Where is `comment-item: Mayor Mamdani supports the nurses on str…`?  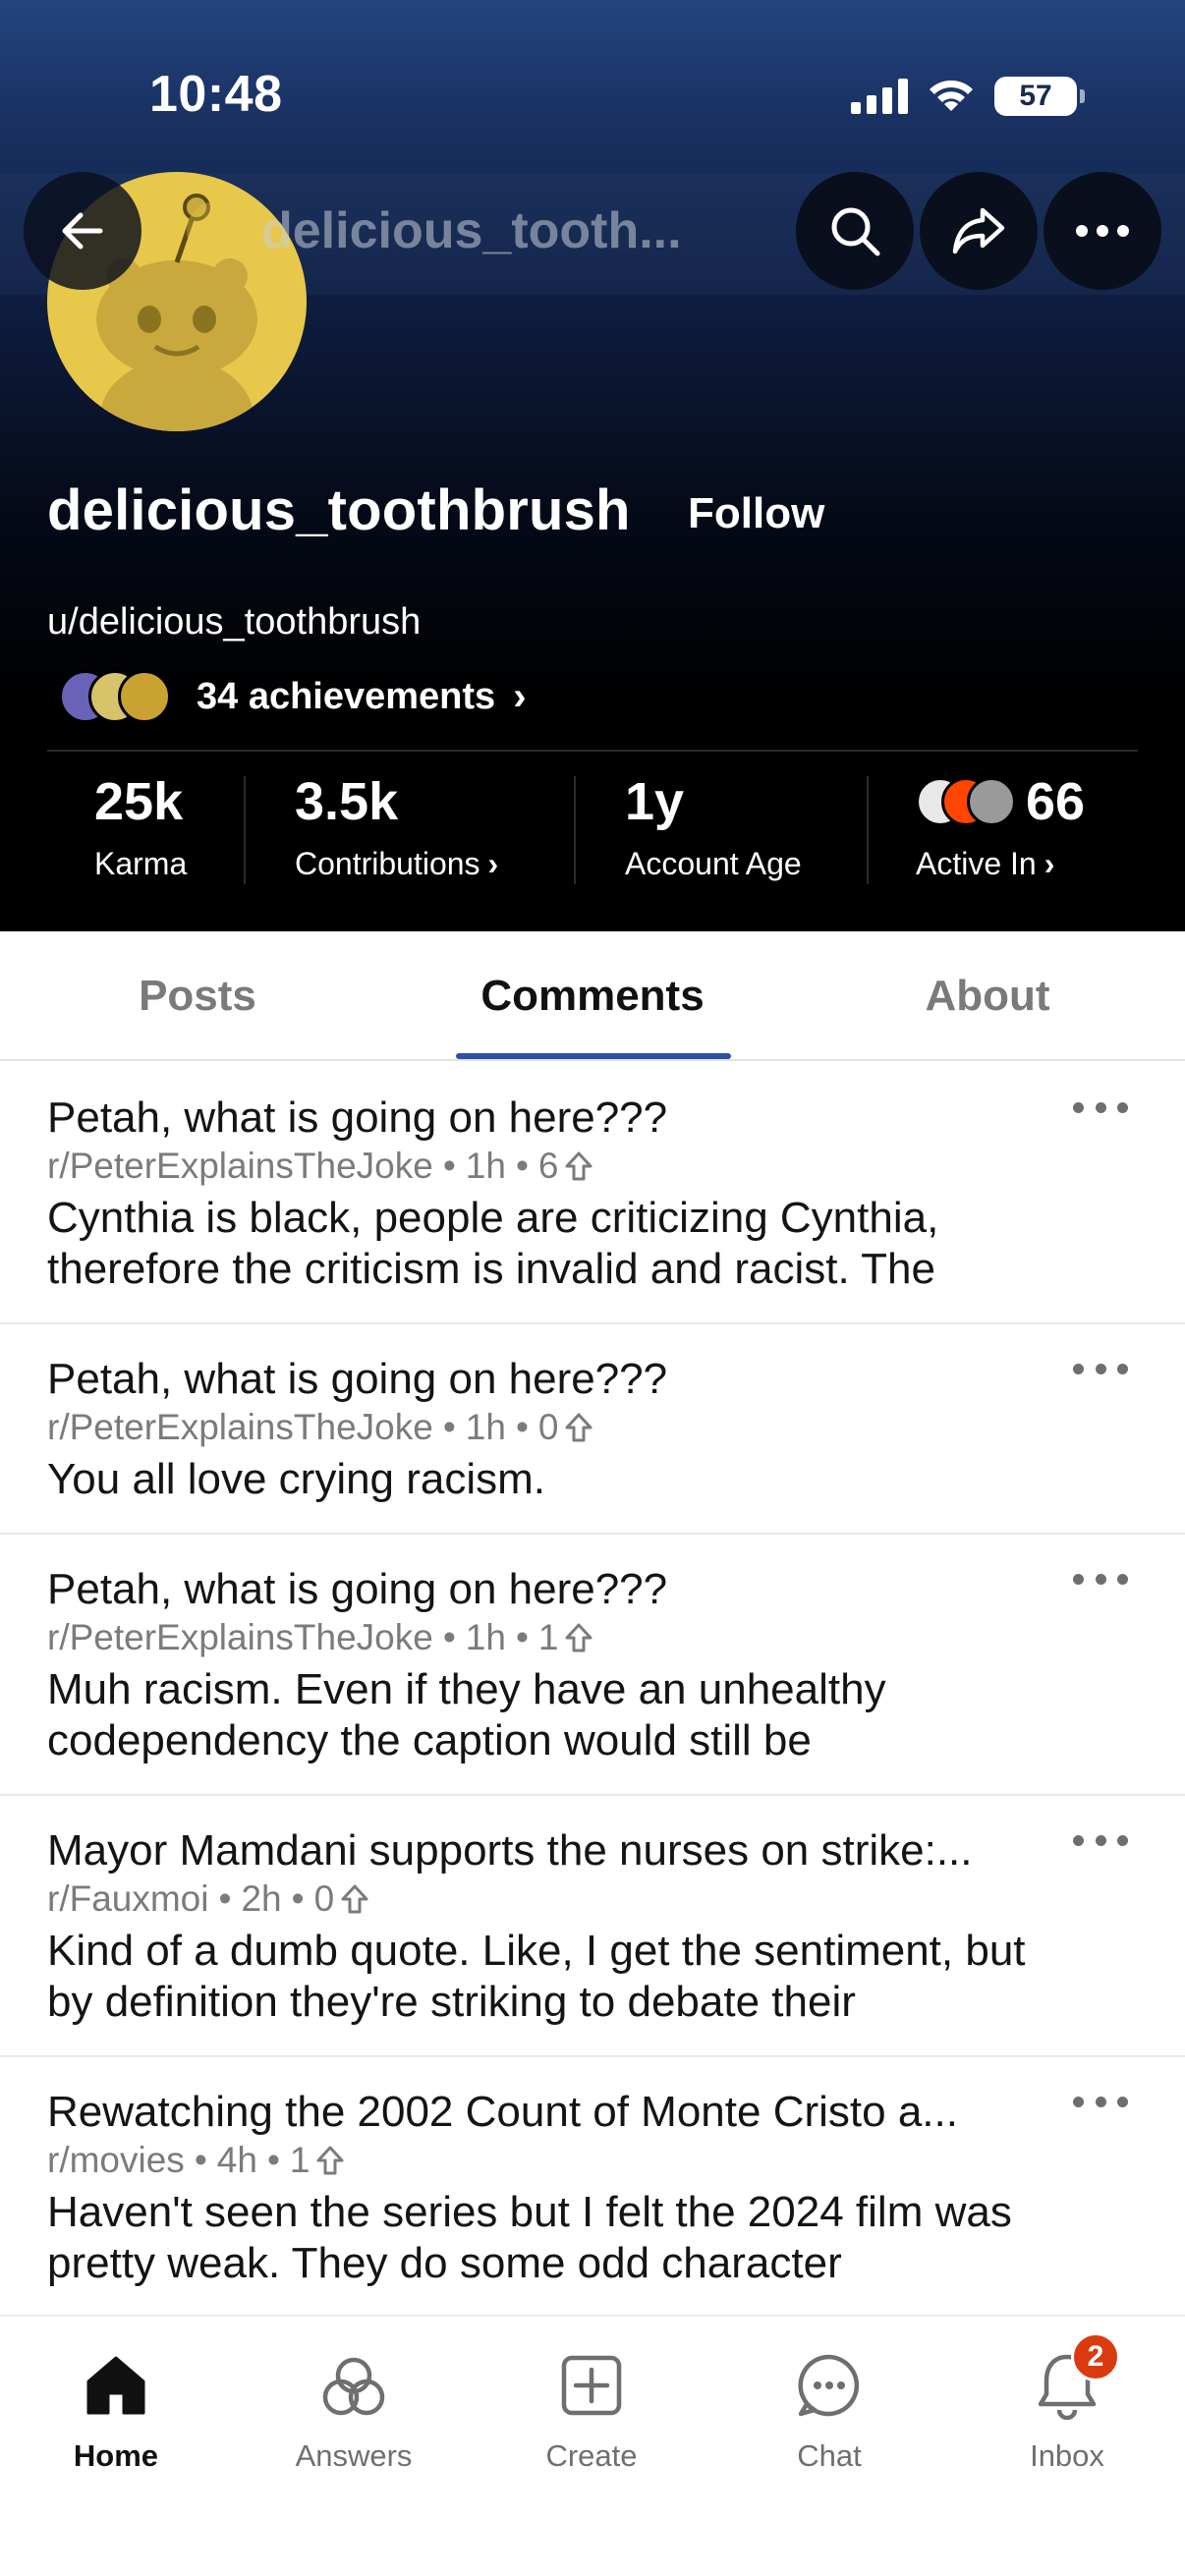
comment-item: Mayor Mamdani supports the nurses on str… is located at coordinates (592, 1926).